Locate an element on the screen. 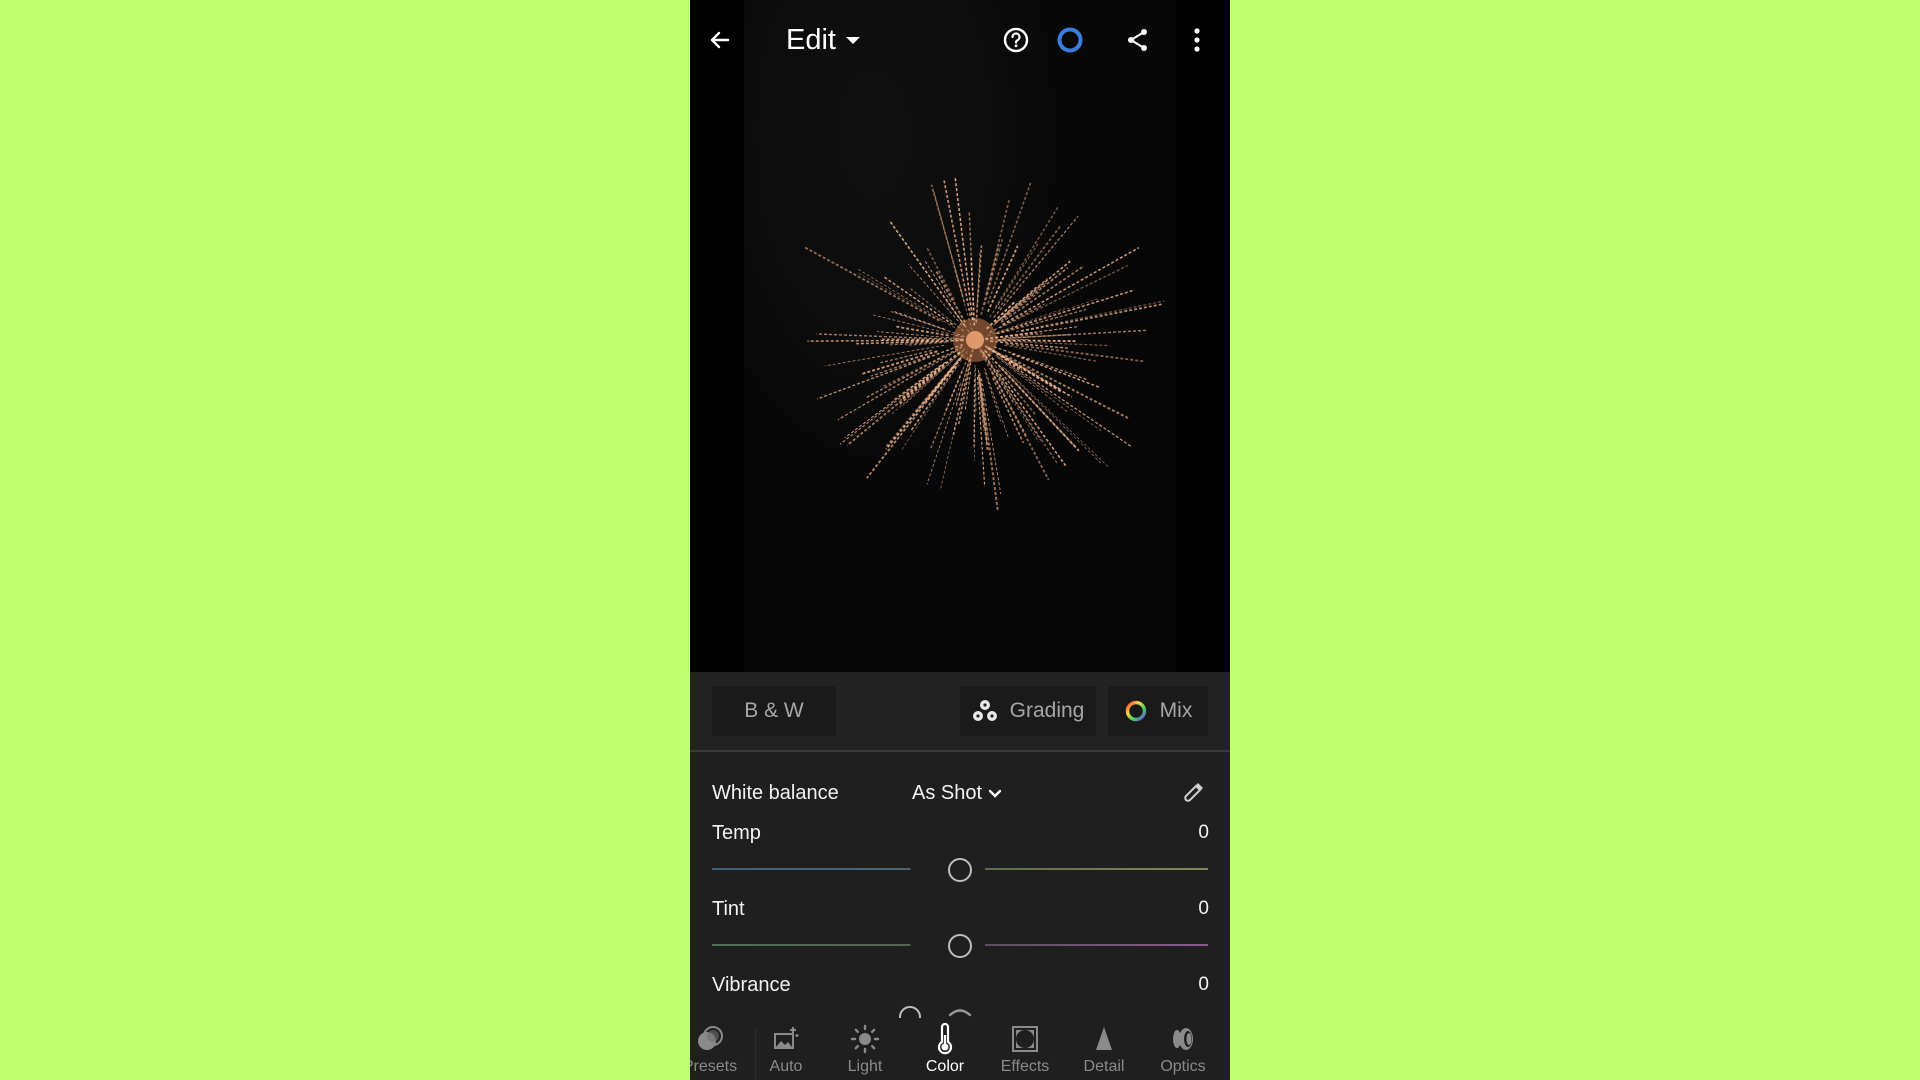 This screenshot has height=1080, width=1920. help-icon is located at coordinates (1016, 40).